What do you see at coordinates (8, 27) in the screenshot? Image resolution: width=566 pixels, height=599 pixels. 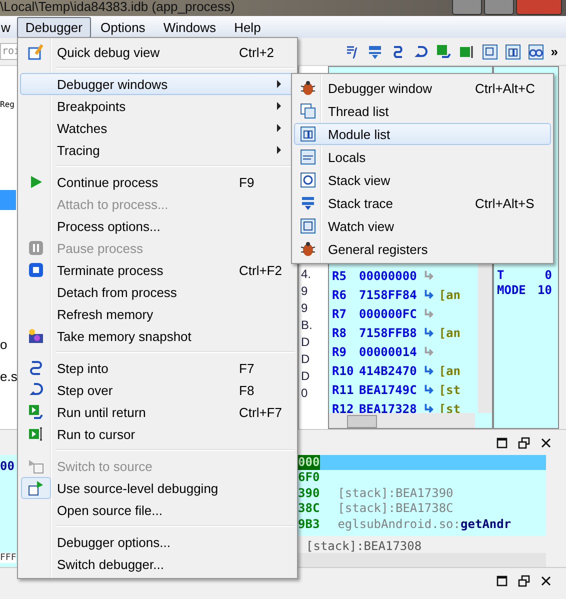 I see `menu-bar-item: w` at bounding box center [8, 27].